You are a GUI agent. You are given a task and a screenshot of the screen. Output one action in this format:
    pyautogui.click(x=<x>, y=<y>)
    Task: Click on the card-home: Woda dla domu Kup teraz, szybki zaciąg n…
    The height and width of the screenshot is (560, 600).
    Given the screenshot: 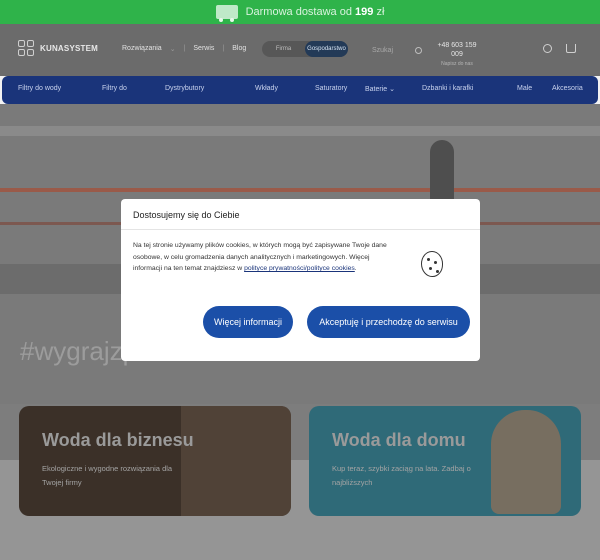 What is the action you would take?
    pyautogui.click(x=445, y=461)
    